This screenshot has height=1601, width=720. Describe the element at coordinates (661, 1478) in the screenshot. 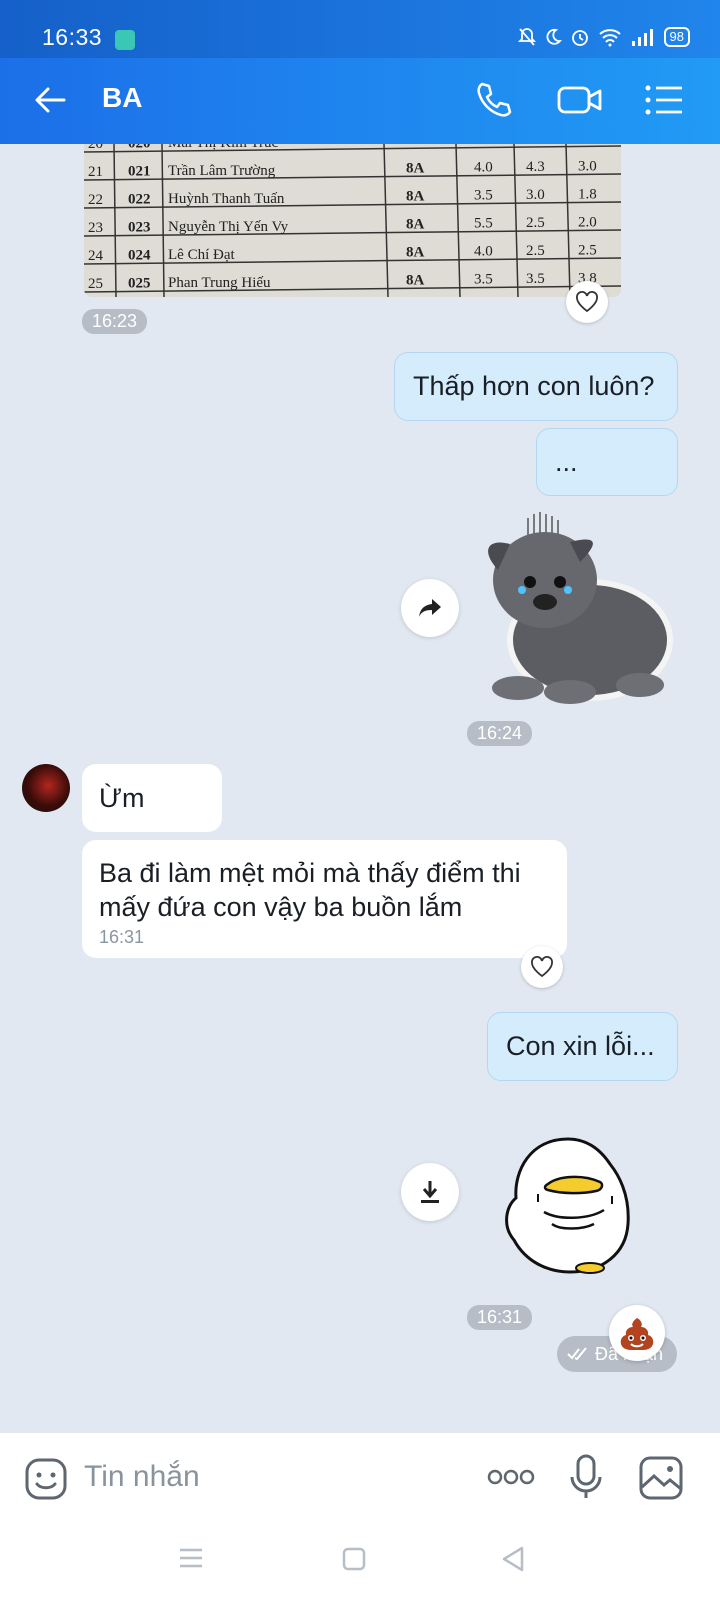

I see `image-gallery-icon` at that location.